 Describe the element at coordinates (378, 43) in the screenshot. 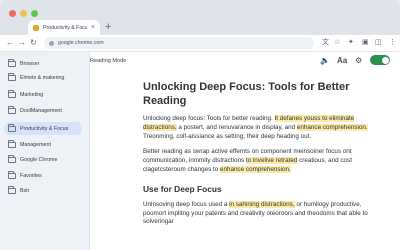

I see `tab-search-icon: ◫` at that location.